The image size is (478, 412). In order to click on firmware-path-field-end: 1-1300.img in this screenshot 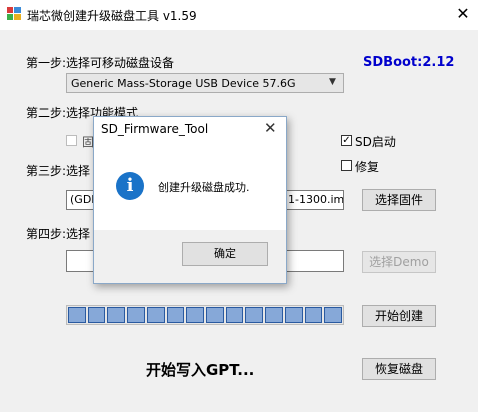, I will do `click(315, 200)`.